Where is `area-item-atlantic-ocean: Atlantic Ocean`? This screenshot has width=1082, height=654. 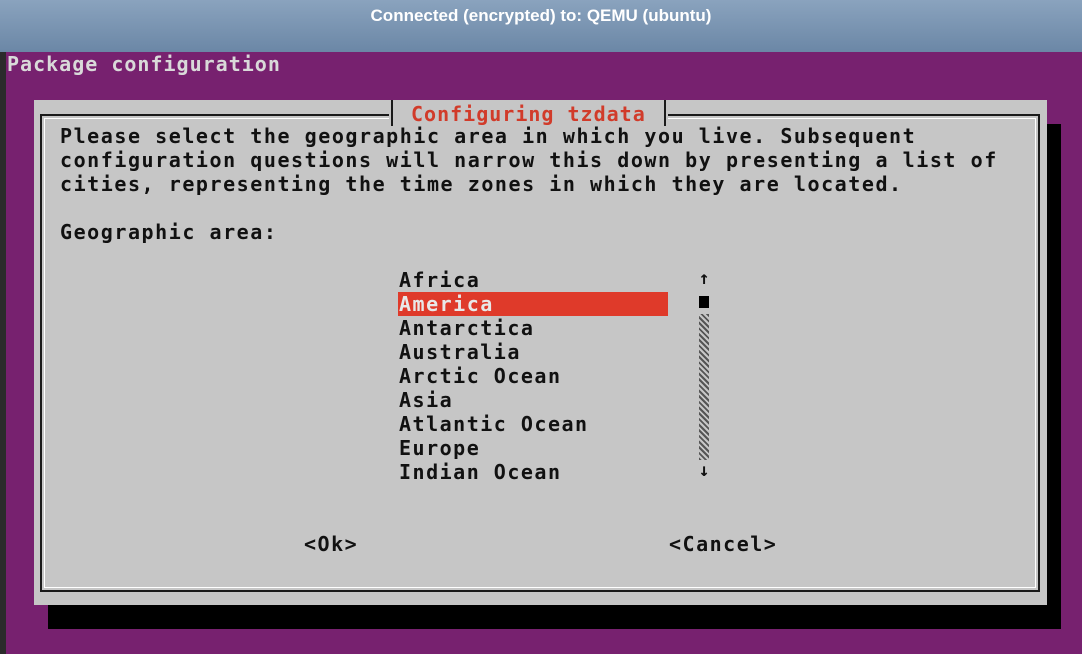 area-item-atlantic-ocean: Atlantic Ocean is located at coordinates (533, 424).